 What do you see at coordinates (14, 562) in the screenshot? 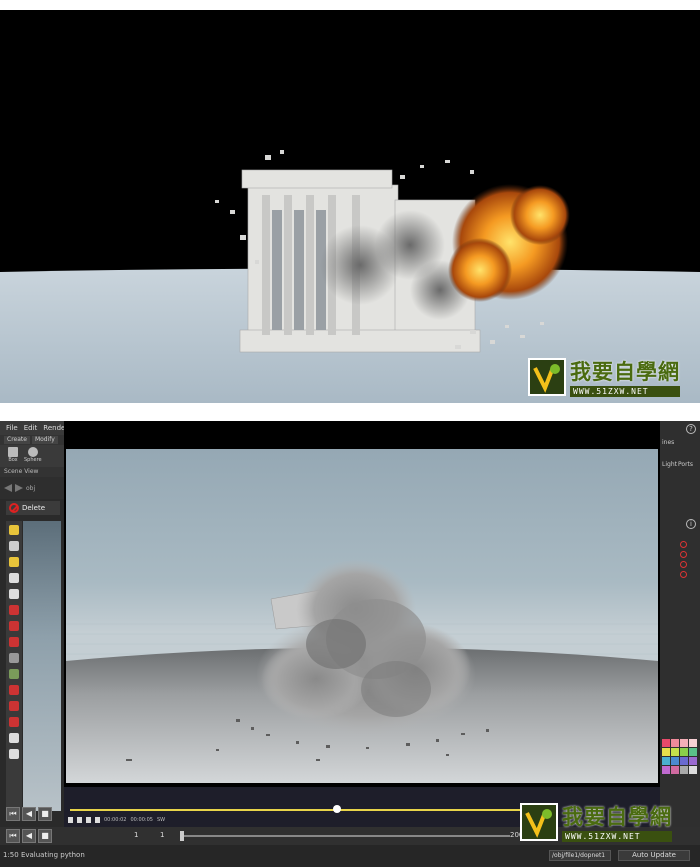
I see `light-icon` at bounding box center [14, 562].